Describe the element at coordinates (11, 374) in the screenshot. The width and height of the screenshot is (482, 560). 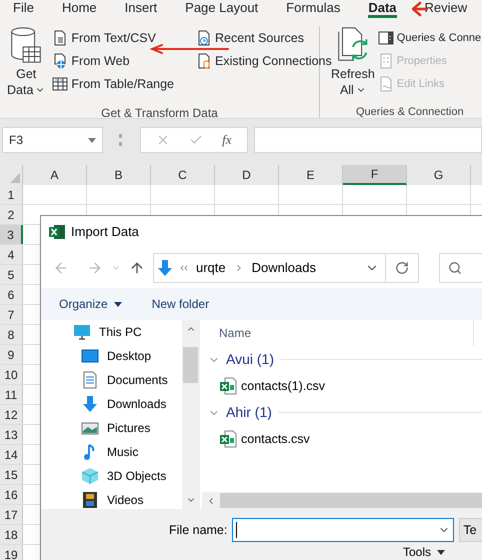
I see `row-header: 10` at that location.